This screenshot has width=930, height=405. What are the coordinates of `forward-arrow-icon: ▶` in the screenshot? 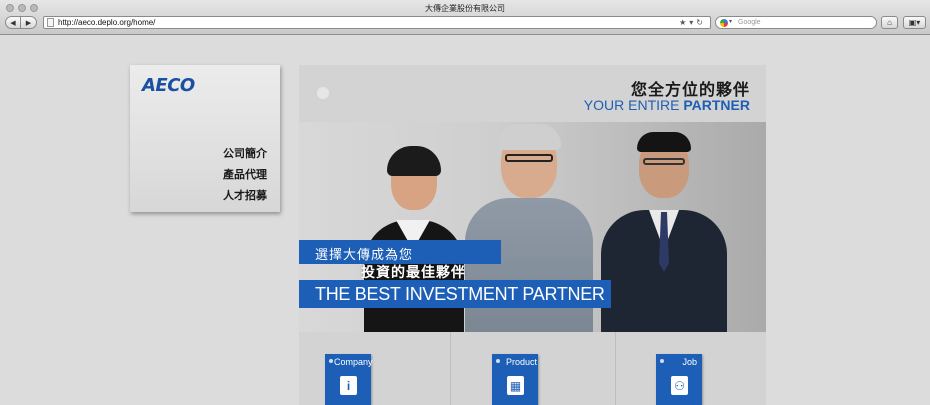 It's located at (28, 23).